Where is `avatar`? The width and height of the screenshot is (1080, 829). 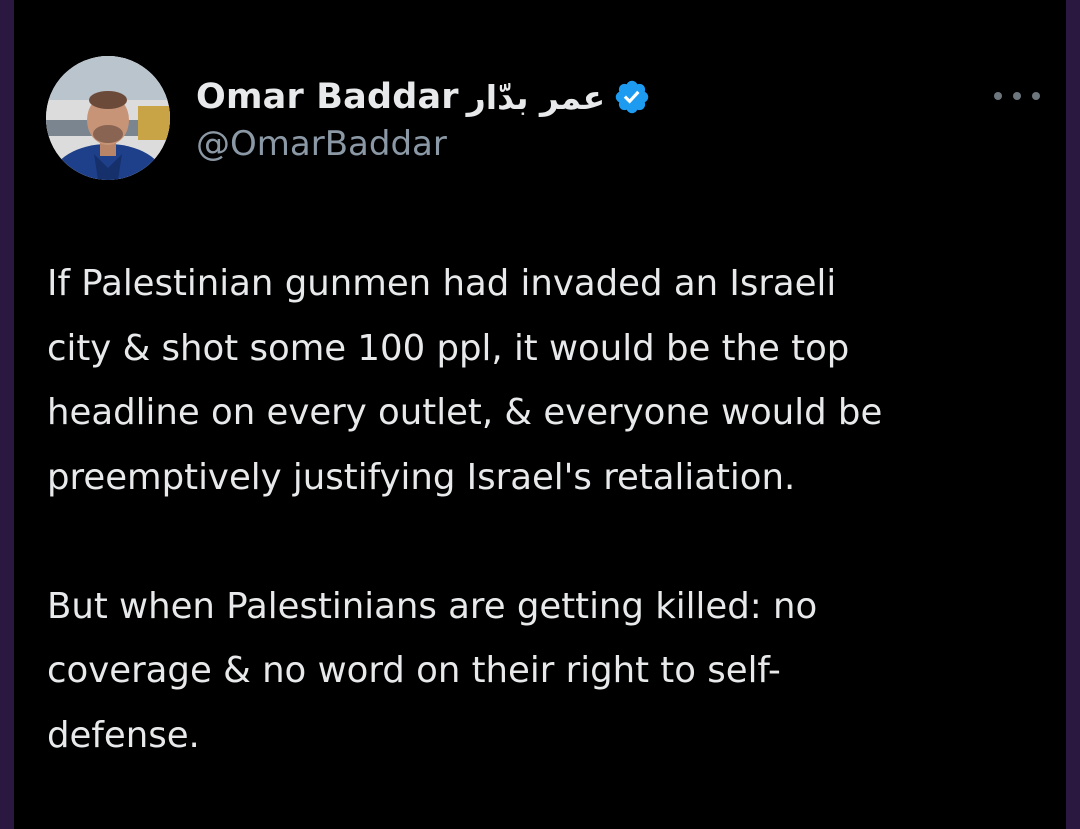
avatar is located at coordinates (108, 118).